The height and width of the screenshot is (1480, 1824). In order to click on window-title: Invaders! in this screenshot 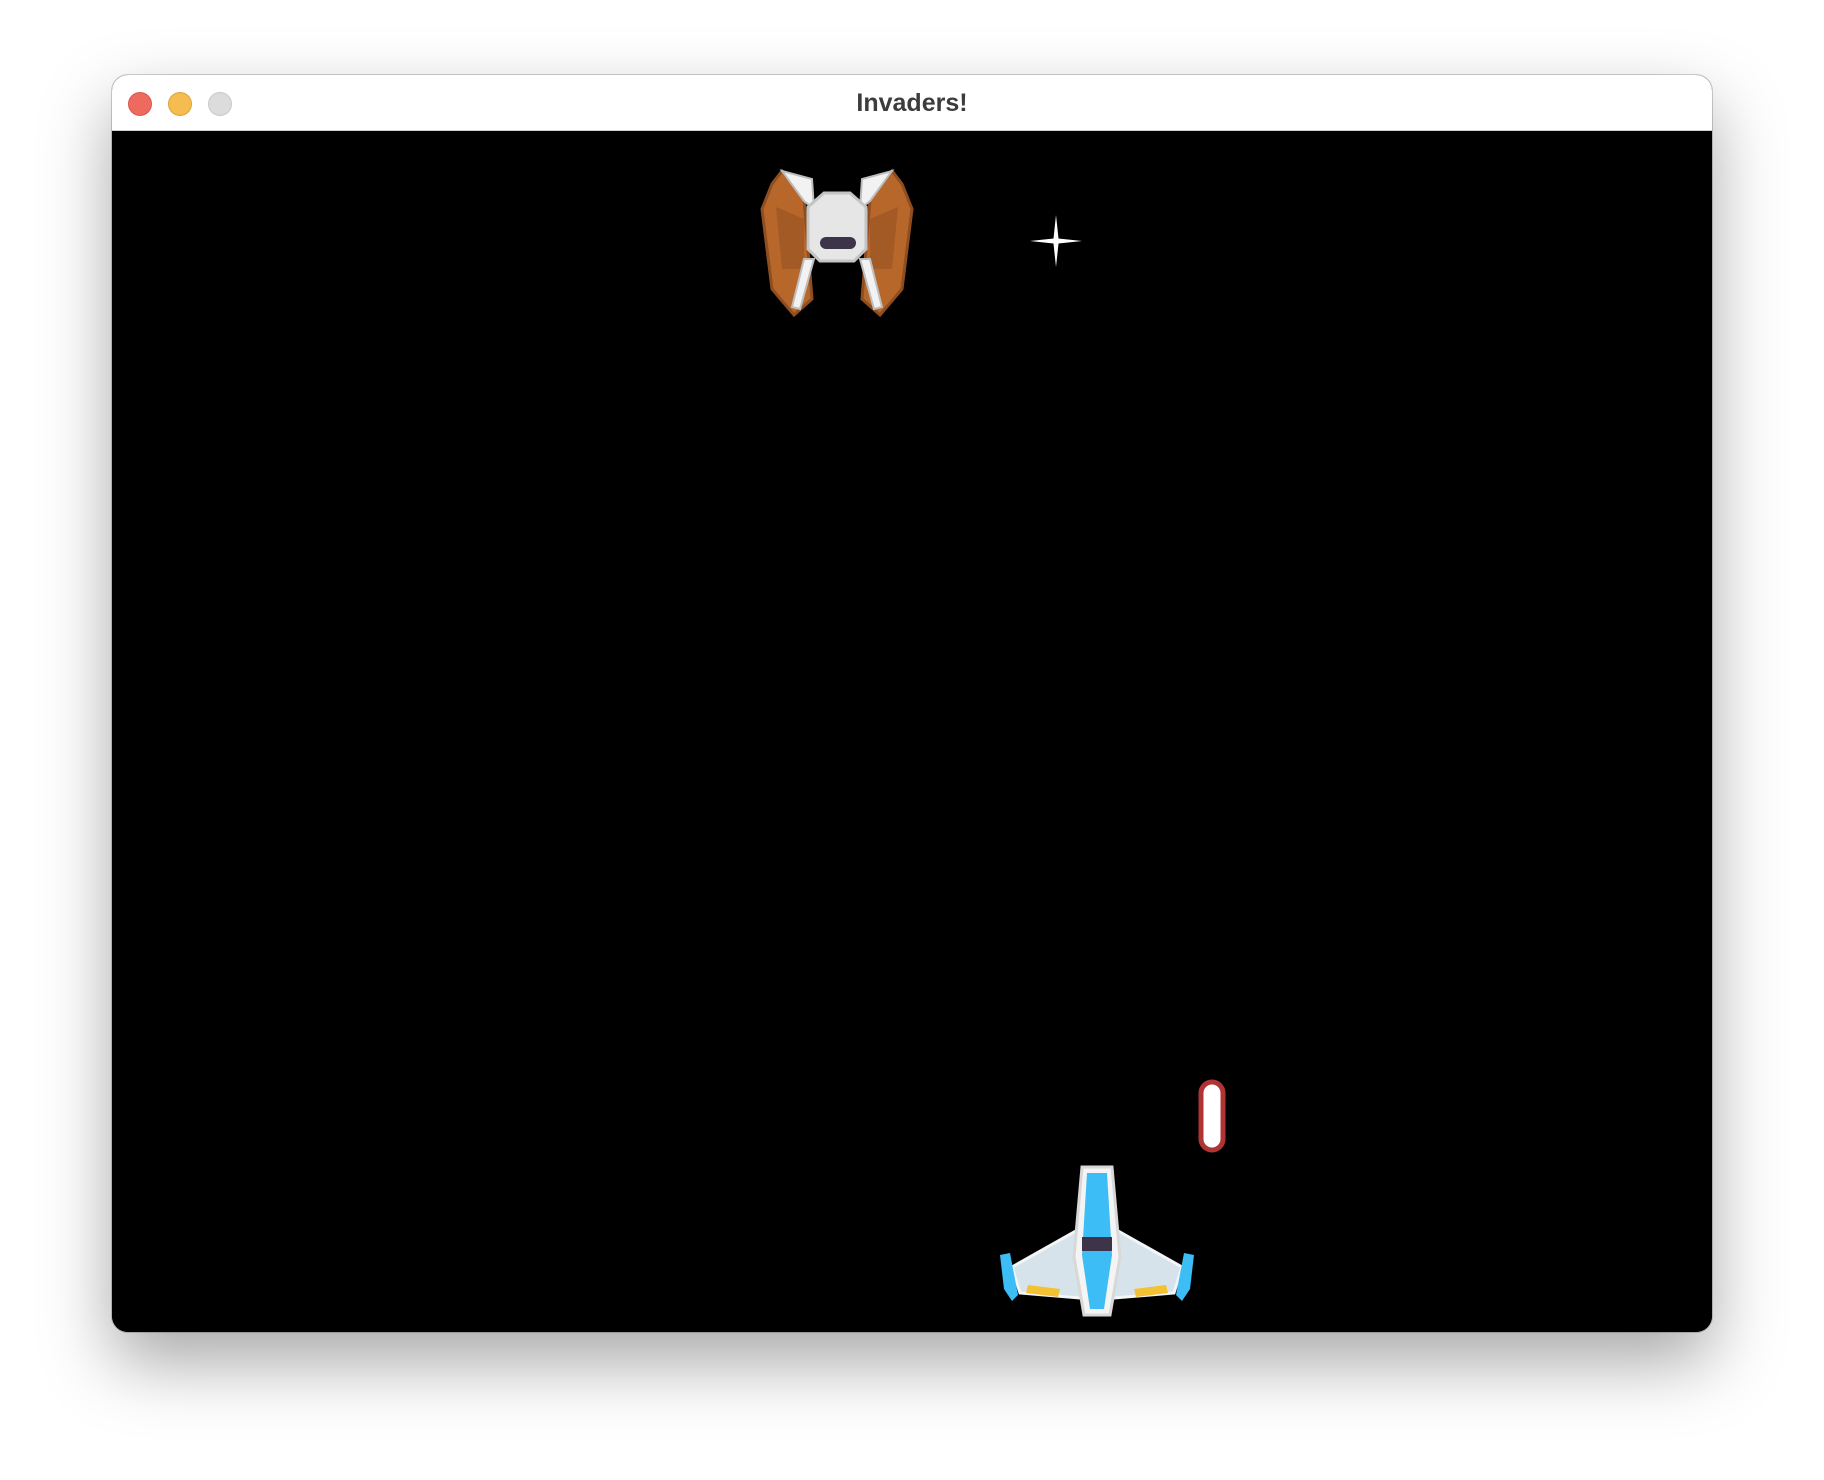, I will do `click(912, 103)`.